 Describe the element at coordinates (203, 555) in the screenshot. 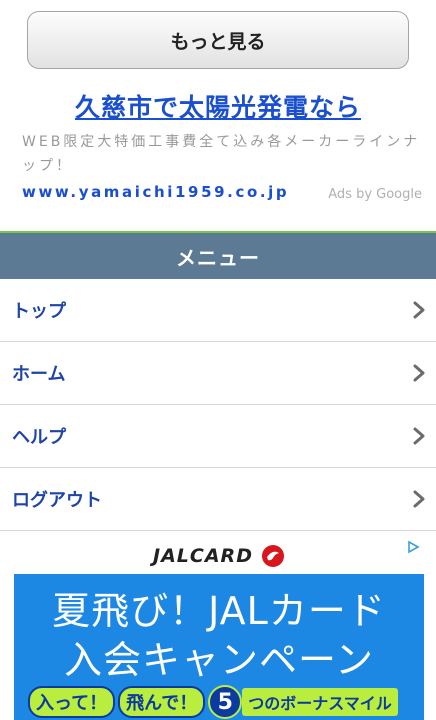

I see `jal-card-logo-text: JALCARD` at that location.